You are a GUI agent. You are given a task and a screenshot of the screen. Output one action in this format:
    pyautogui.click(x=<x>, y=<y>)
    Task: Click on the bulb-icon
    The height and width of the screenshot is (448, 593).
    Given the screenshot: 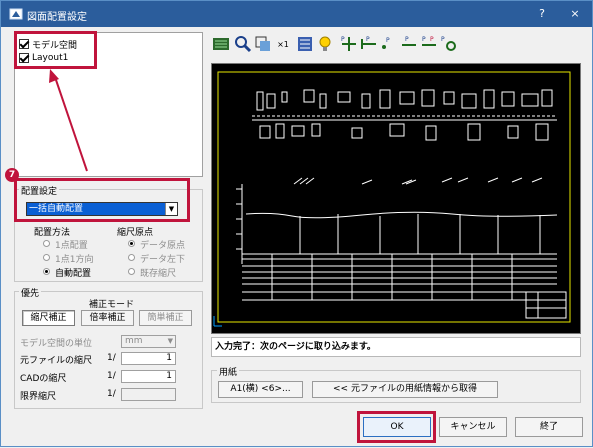 What is the action you would take?
    pyautogui.click(x=325, y=45)
    